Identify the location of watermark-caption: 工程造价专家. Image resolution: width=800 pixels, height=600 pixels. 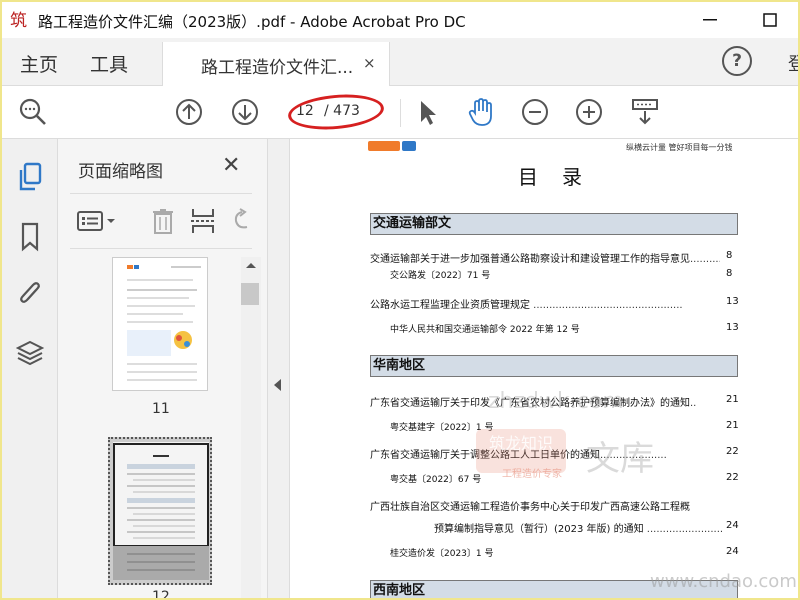
(532, 474).